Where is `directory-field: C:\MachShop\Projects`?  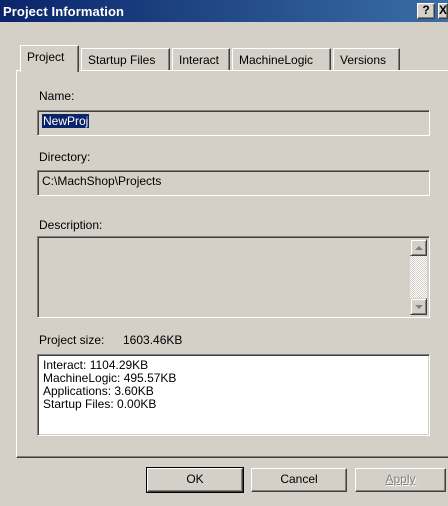 directory-field: C:\MachShop\Projects is located at coordinates (233, 183).